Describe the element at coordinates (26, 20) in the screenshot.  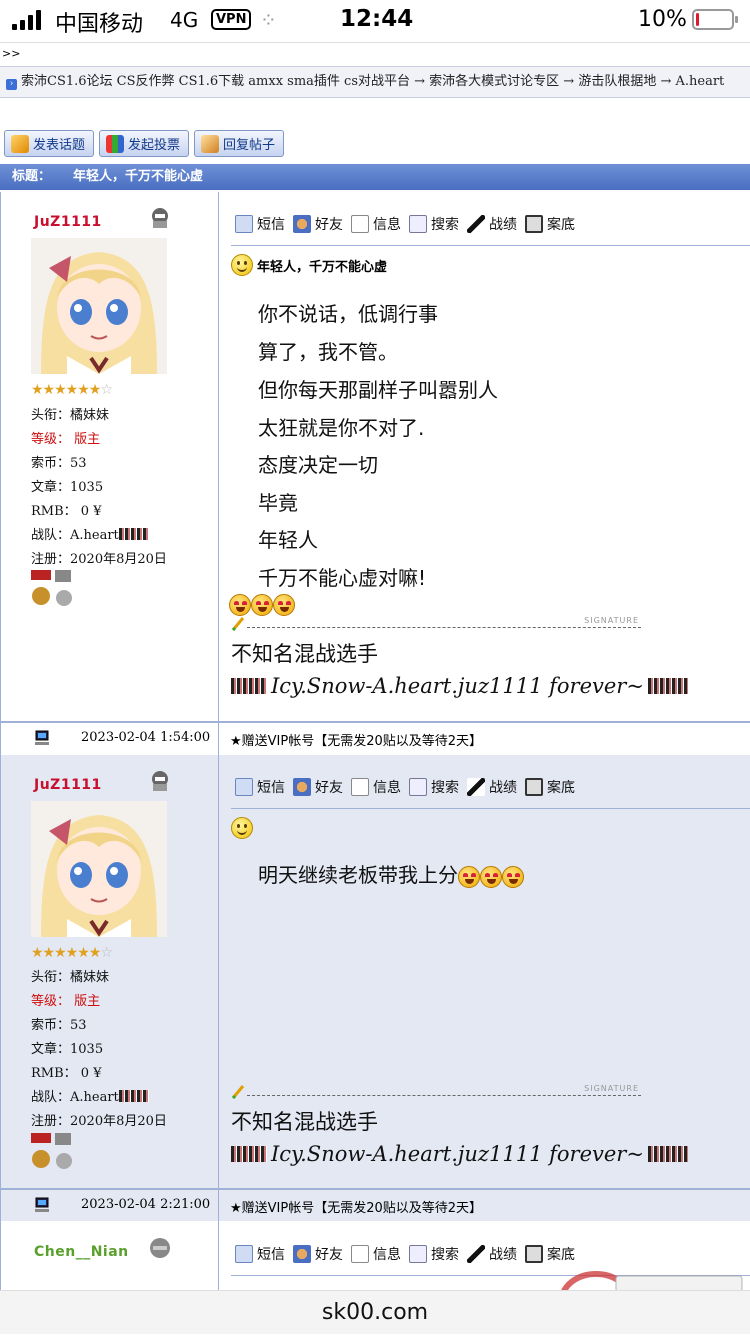
I see `signal-icon` at that location.